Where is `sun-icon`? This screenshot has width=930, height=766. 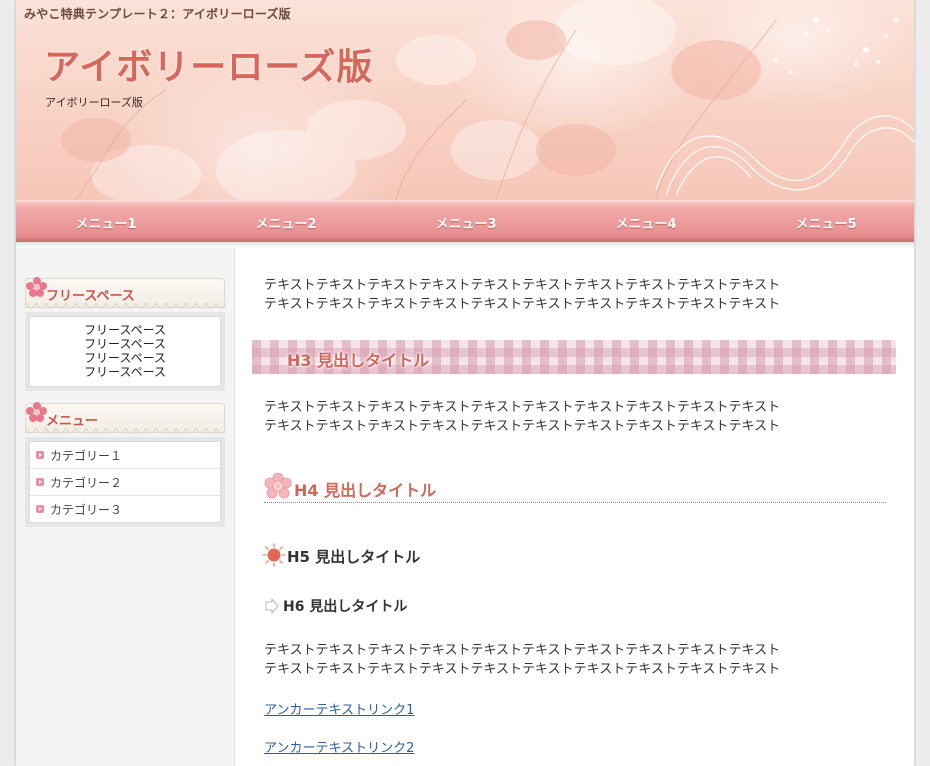
sun-icon is located at coordinates (274, 555).